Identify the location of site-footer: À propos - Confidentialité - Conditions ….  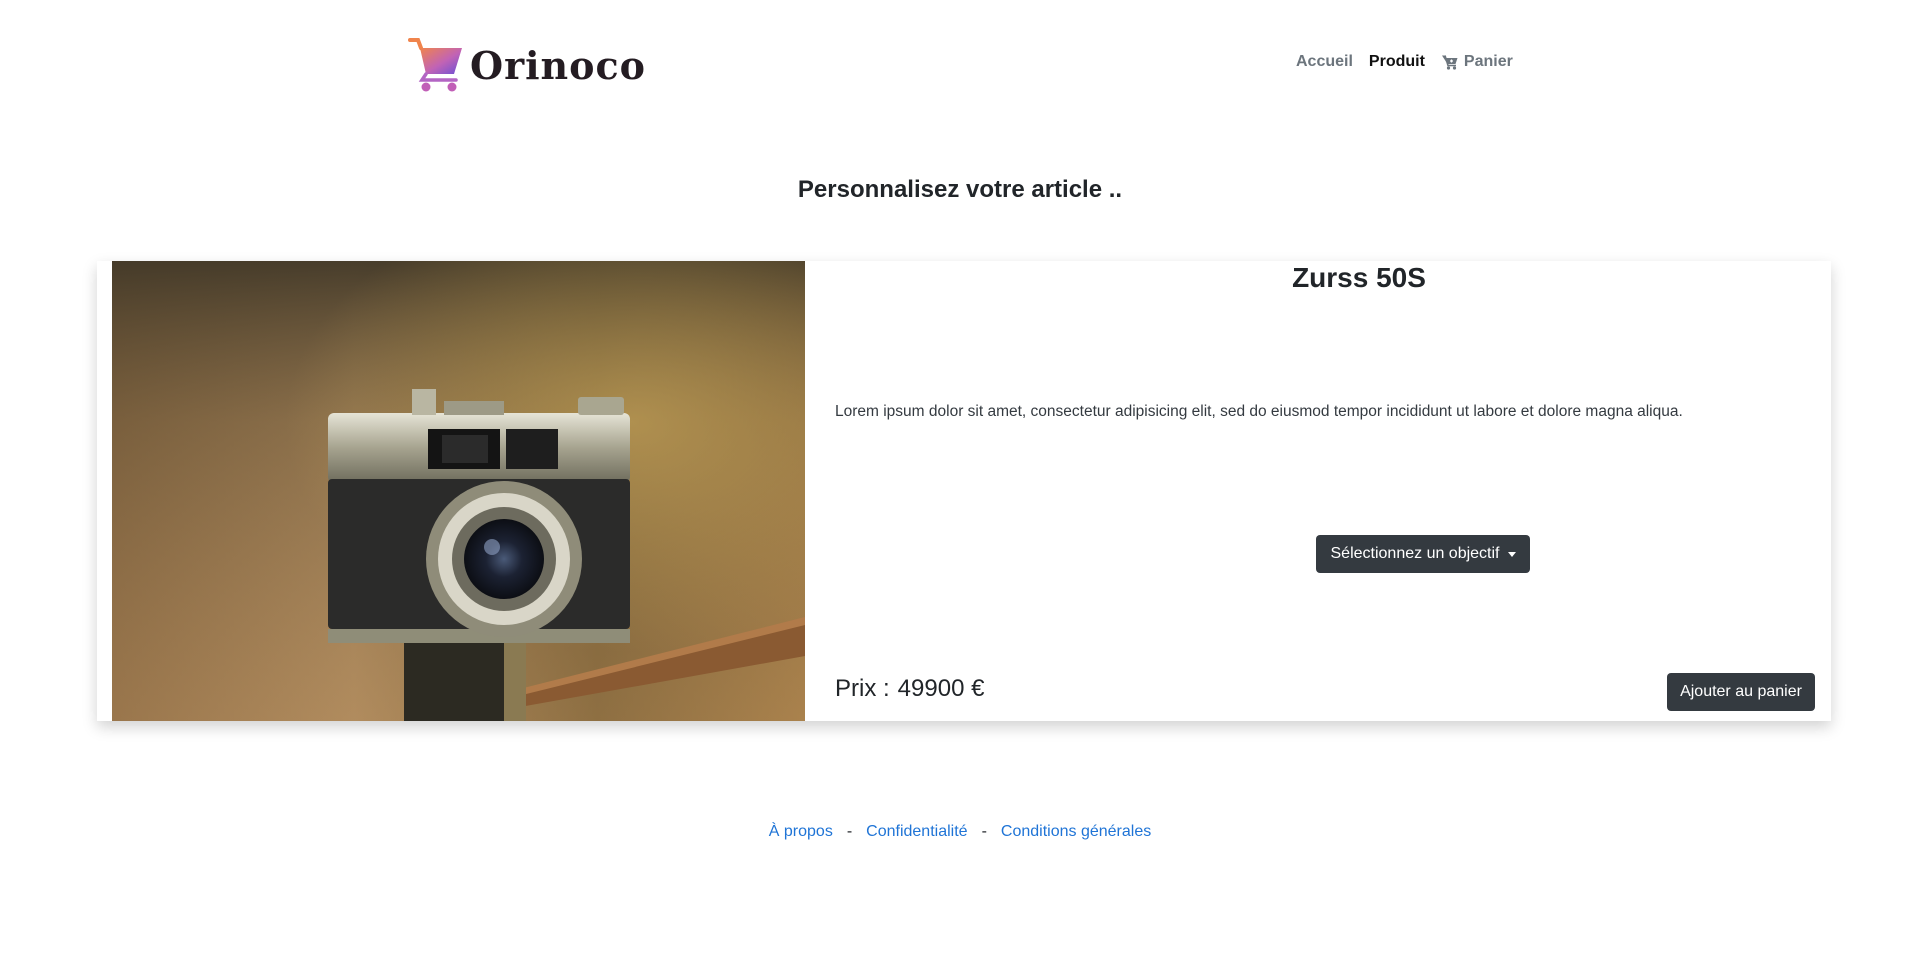
(960, 832).